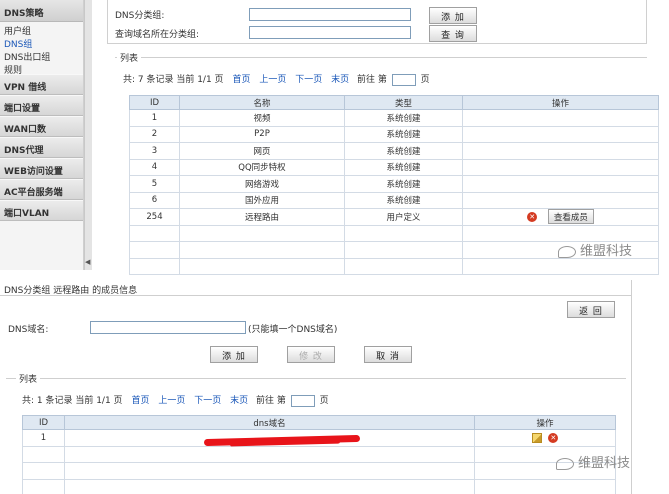  Describe the element at coordinates (41, 11) in the screenshot. I see `sidebar-header-dns-policy: DNS策略` at that location.